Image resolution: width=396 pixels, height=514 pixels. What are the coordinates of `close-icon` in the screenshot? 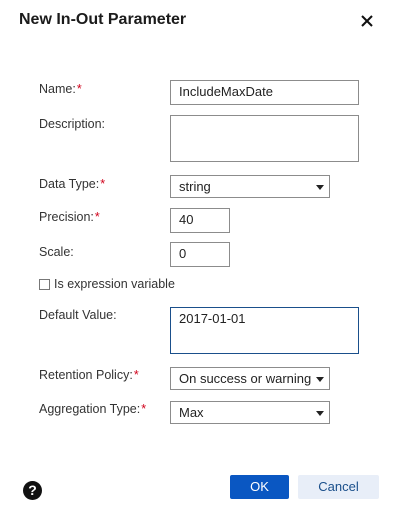 It's located at (367, 21).